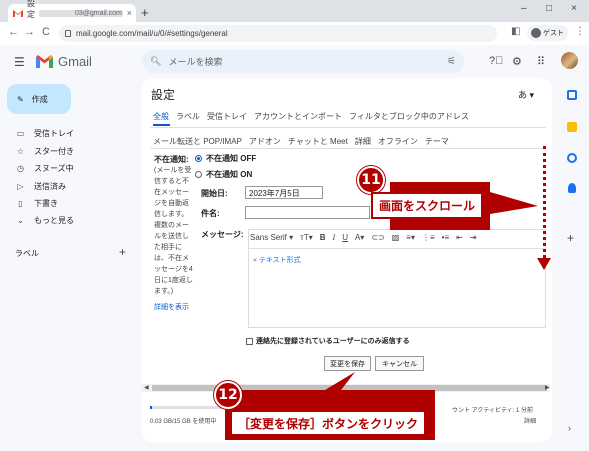 The height and width of the screenshot is (451, 589). Describe the element at coordinates (13, 32) in the screenshot. I see `back-icon: ←` at that location.